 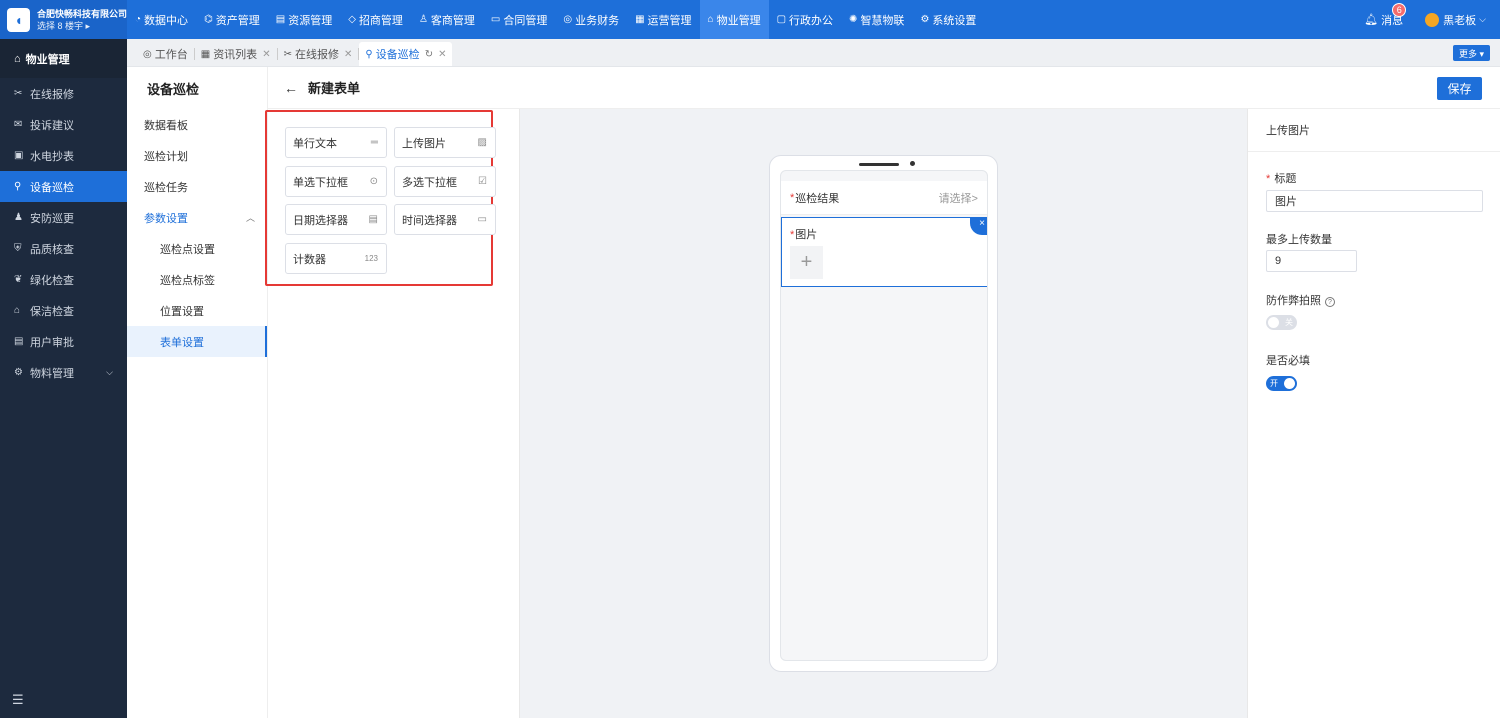 I want to click on chevron-up-icon: ︿, so click(x=250, y=218).